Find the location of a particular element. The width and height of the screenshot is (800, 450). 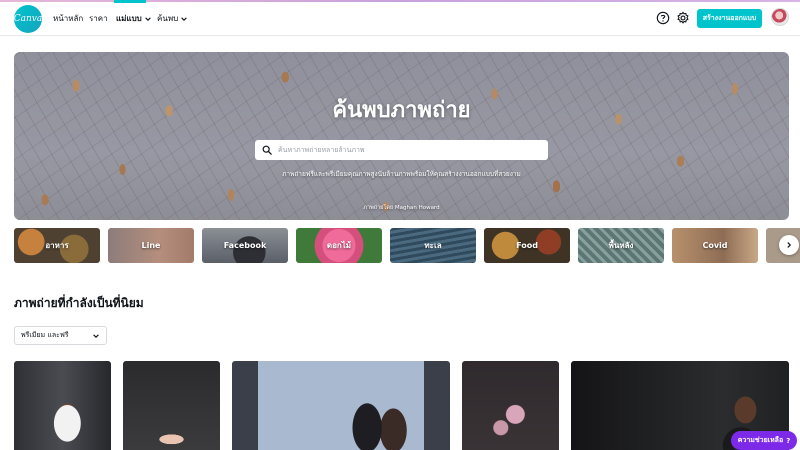

canva-logo: Canva is located at coordinates (28, 19).